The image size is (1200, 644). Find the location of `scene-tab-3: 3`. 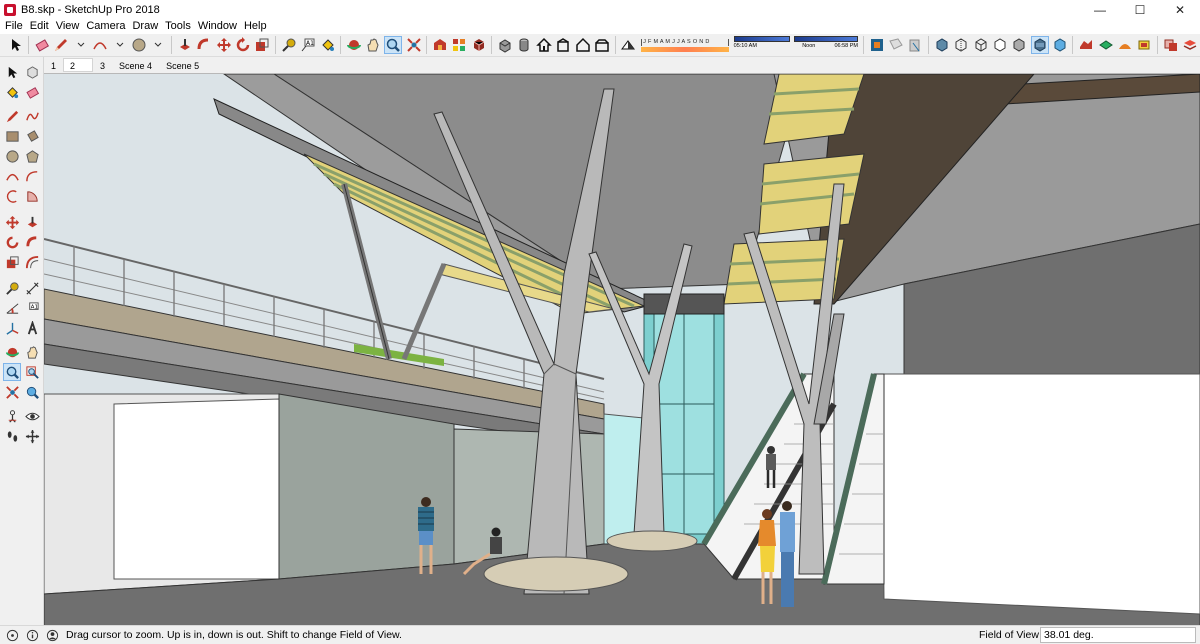

scene-tab-3: 3 is located at coordinates (102, 65).